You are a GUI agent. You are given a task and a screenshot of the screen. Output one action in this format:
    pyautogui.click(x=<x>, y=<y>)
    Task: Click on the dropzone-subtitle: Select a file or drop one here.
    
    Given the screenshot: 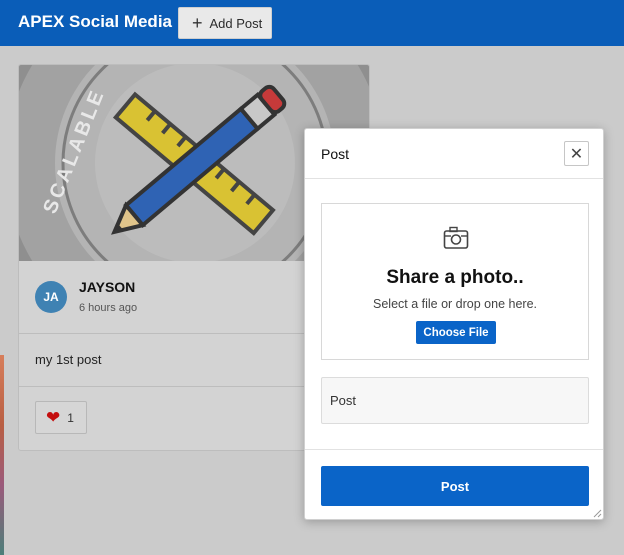 What is the action you would take?
    pyautogui.click(x=455, y=304)
    